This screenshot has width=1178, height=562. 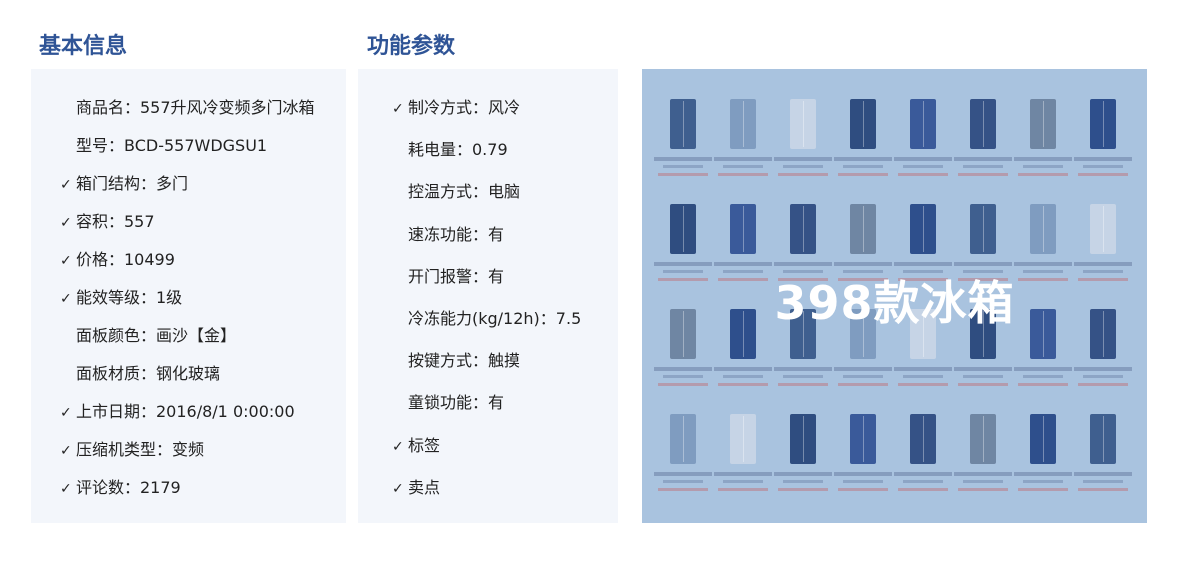 What do you see at coordinates (456, 276) in the screenshot?
I see `info-row-text: 开门报警：有` at bounding box center [456, 276].